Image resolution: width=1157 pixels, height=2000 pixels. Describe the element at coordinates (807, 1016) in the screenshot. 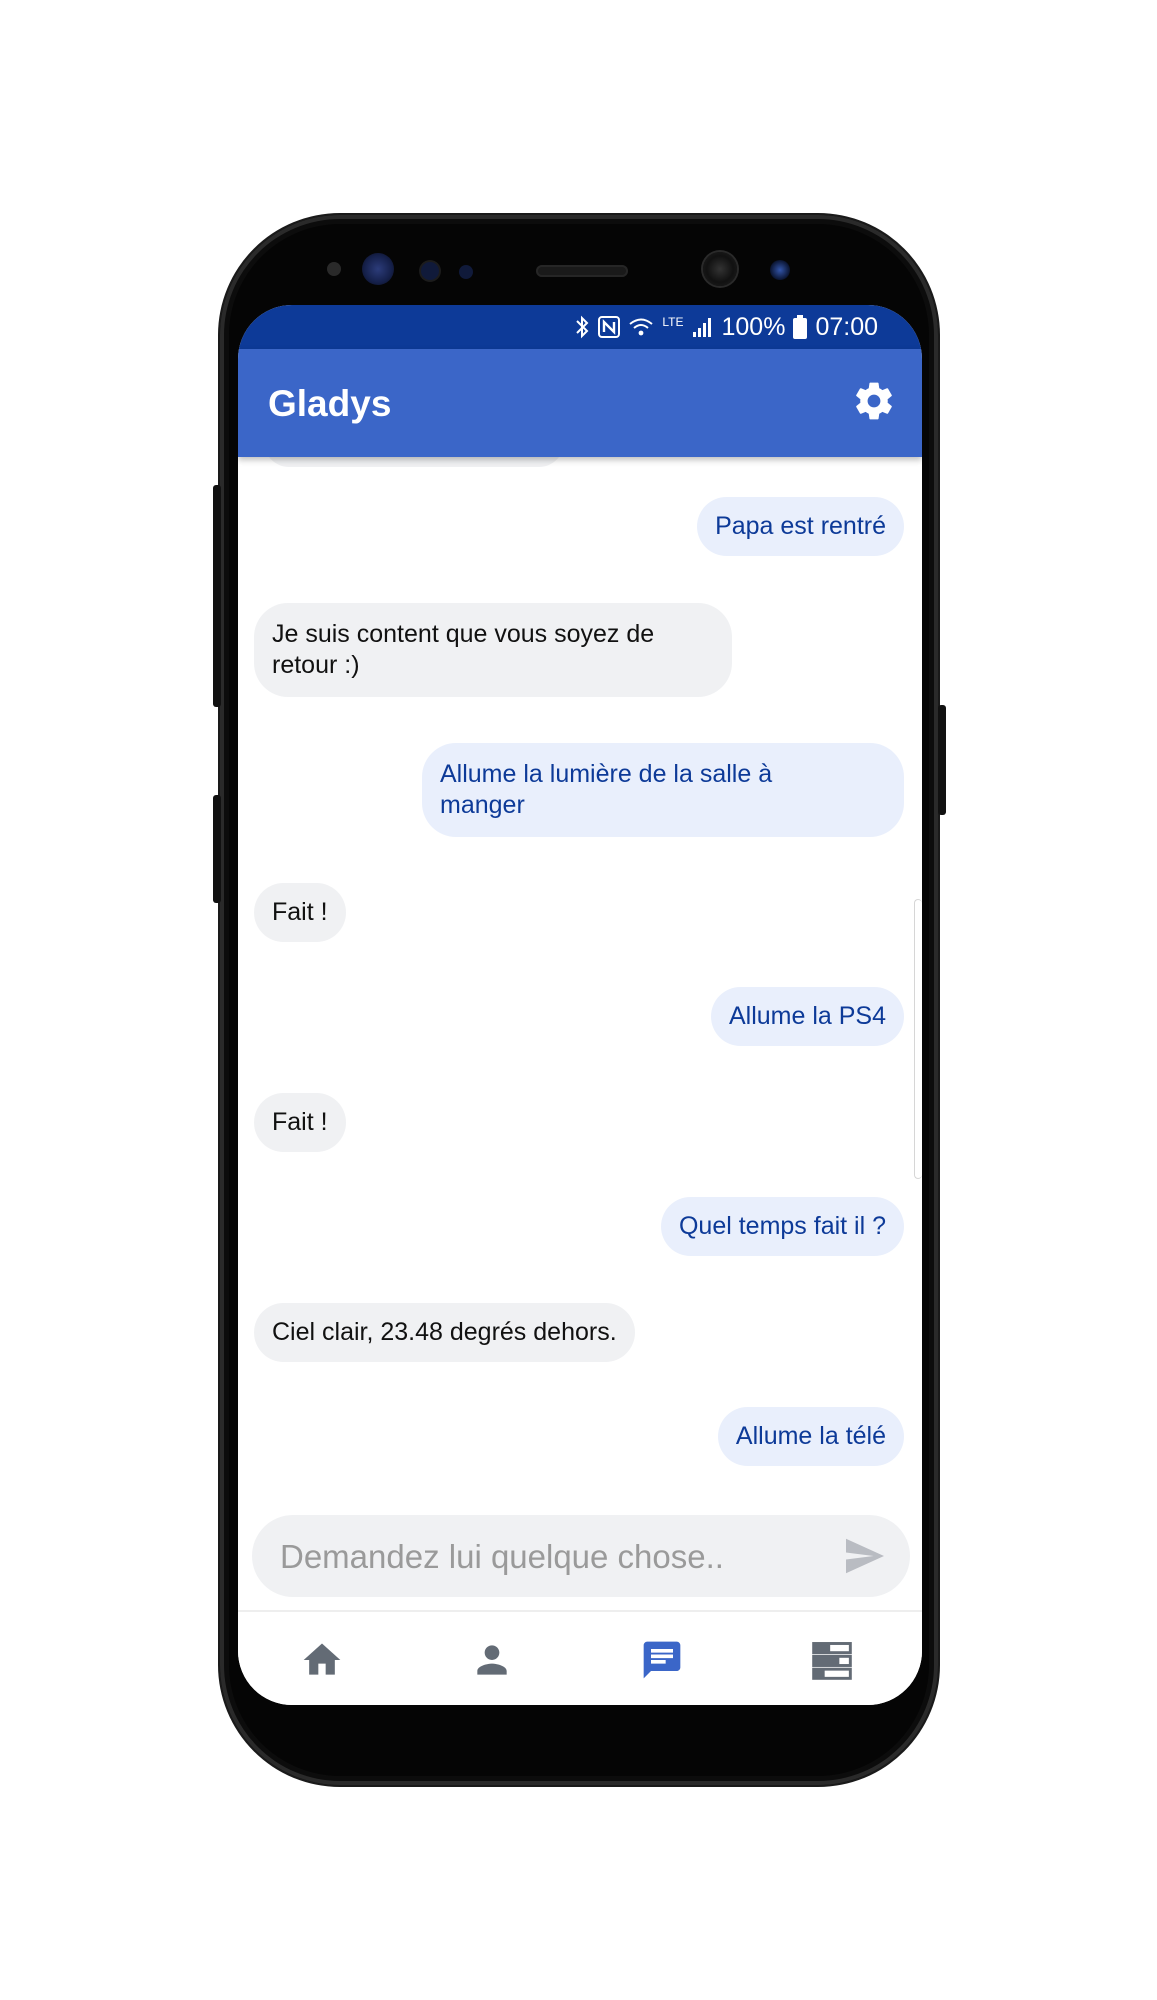

I see `message-bubble-user: Allume la PS4` at that location.